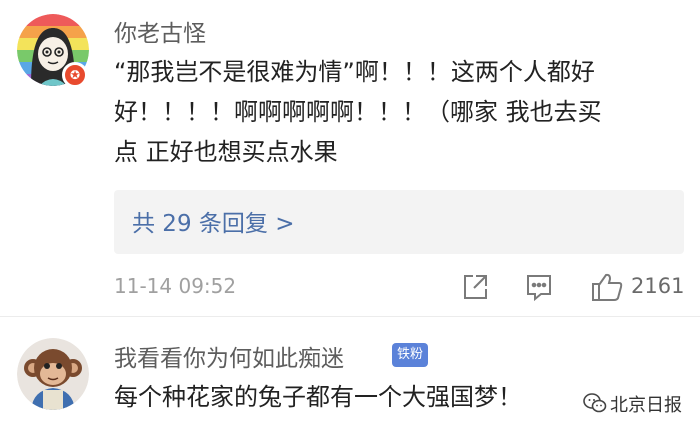 Image resolution: width=700 pixels, height=433 pixels. Describe the element at coordinates (608, 287) in the screenshot. I see `thumbs-up-icon` at that location.